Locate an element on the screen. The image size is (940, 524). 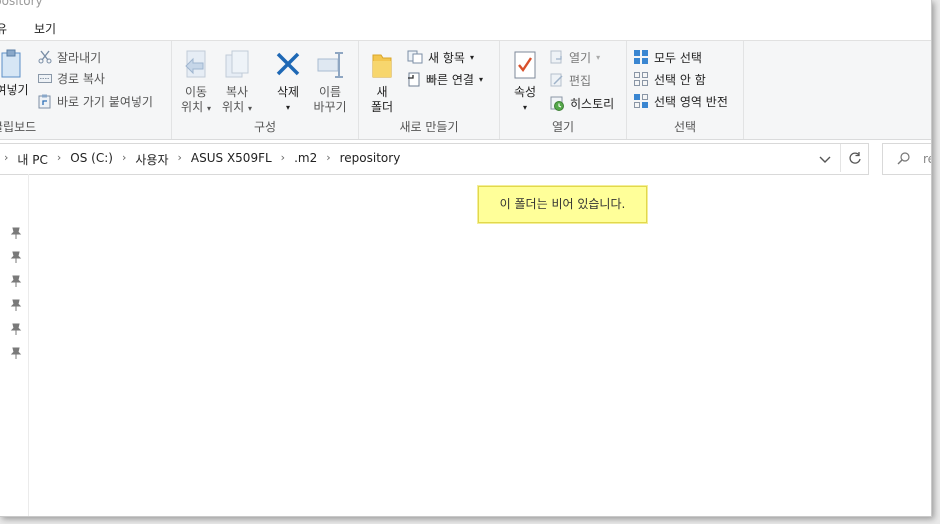
history-button: 히스토리 is located at coordinates (582, 103).